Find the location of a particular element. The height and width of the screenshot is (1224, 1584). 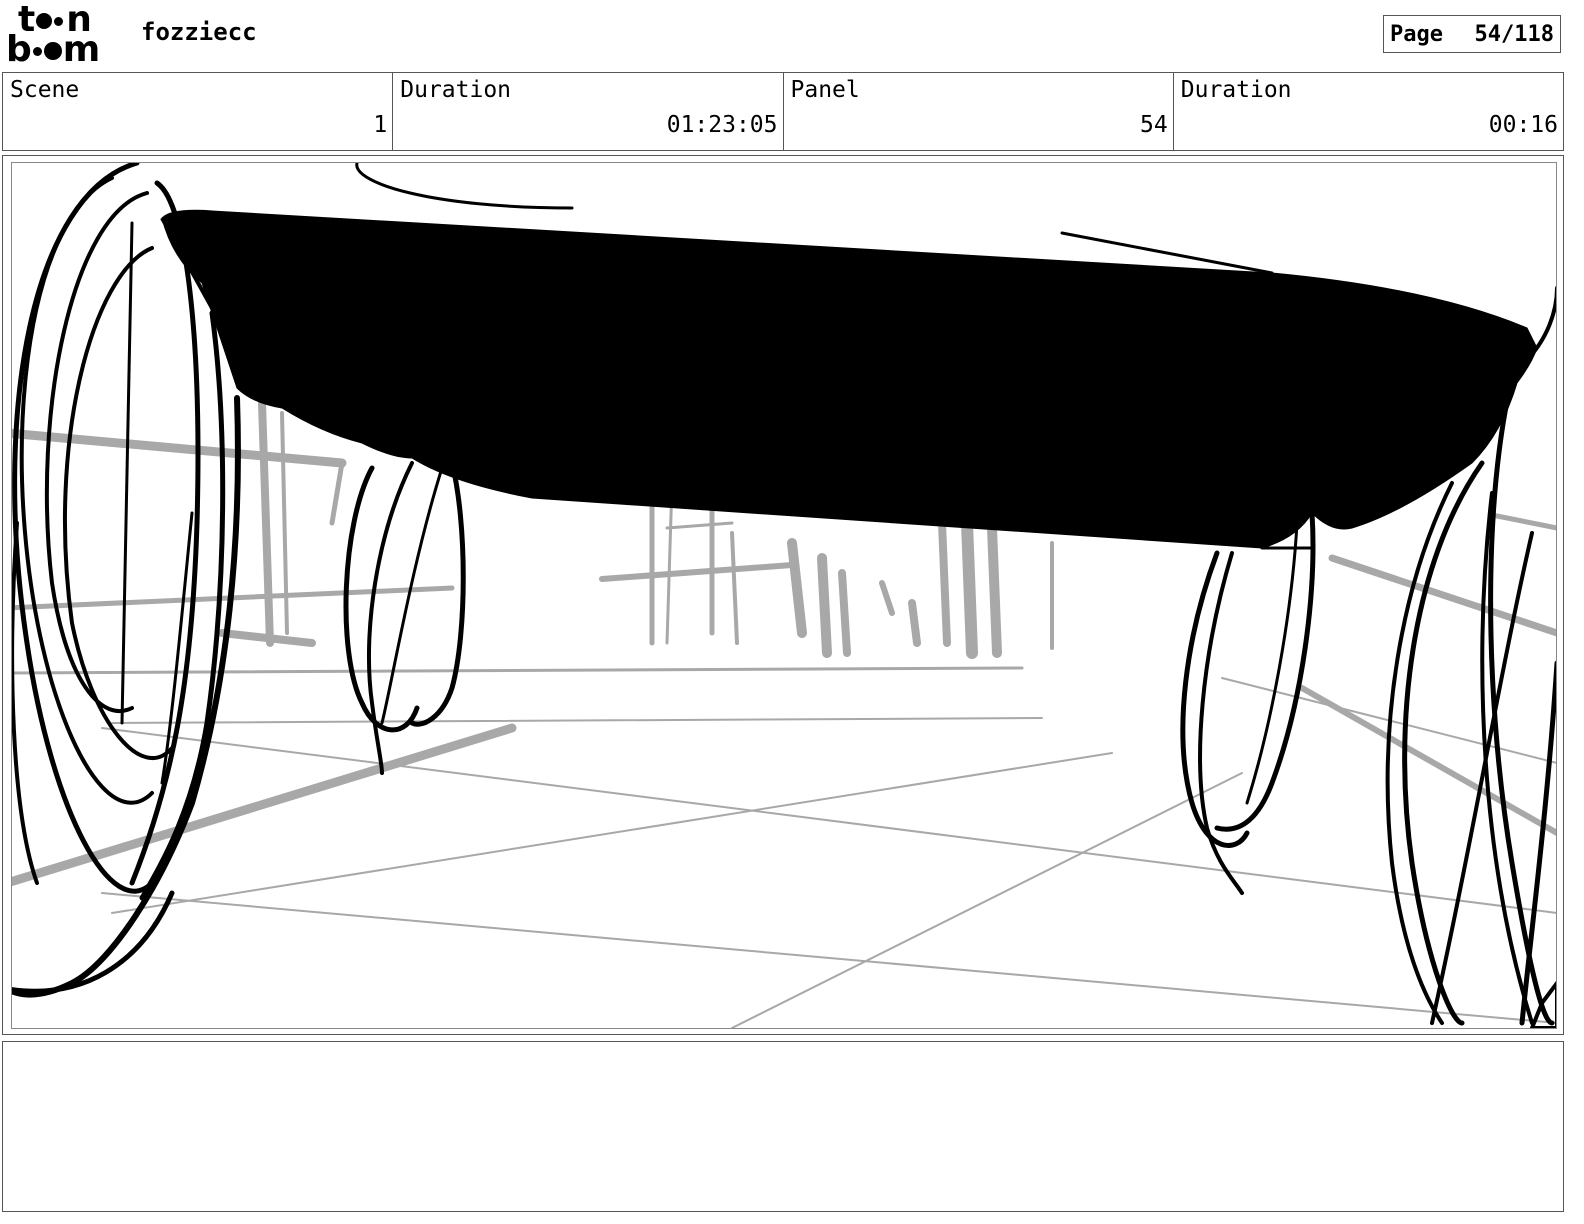

panel-cell: Panel 54 is located at coordinates (979, 111).